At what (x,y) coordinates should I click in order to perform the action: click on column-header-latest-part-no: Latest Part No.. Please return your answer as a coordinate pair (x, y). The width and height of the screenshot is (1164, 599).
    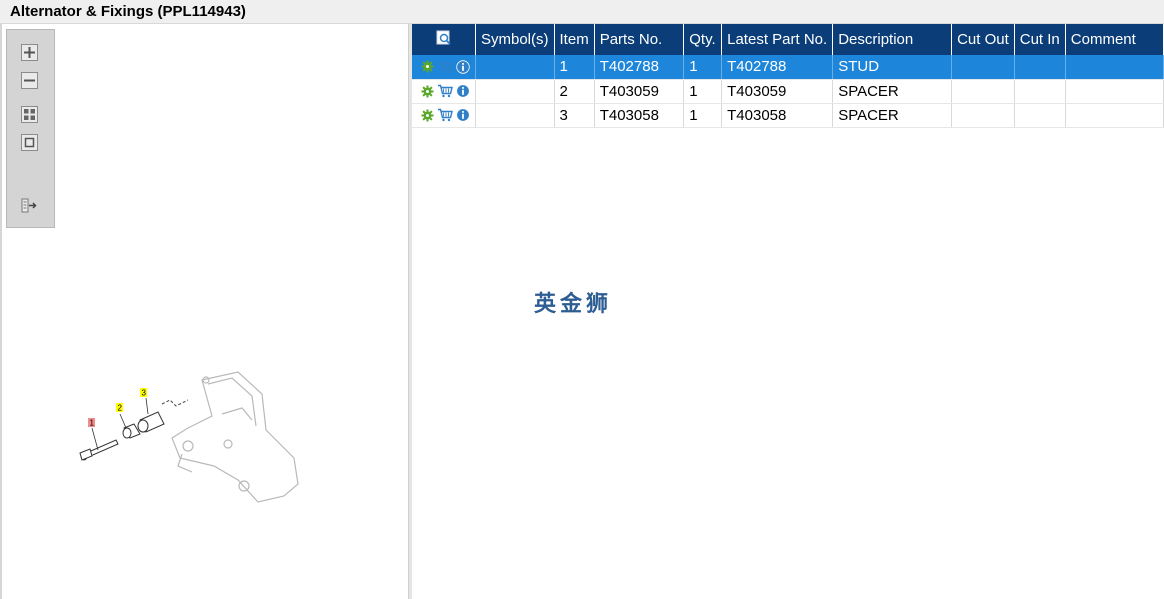
    Looking at the image, I should click on (777, 39).